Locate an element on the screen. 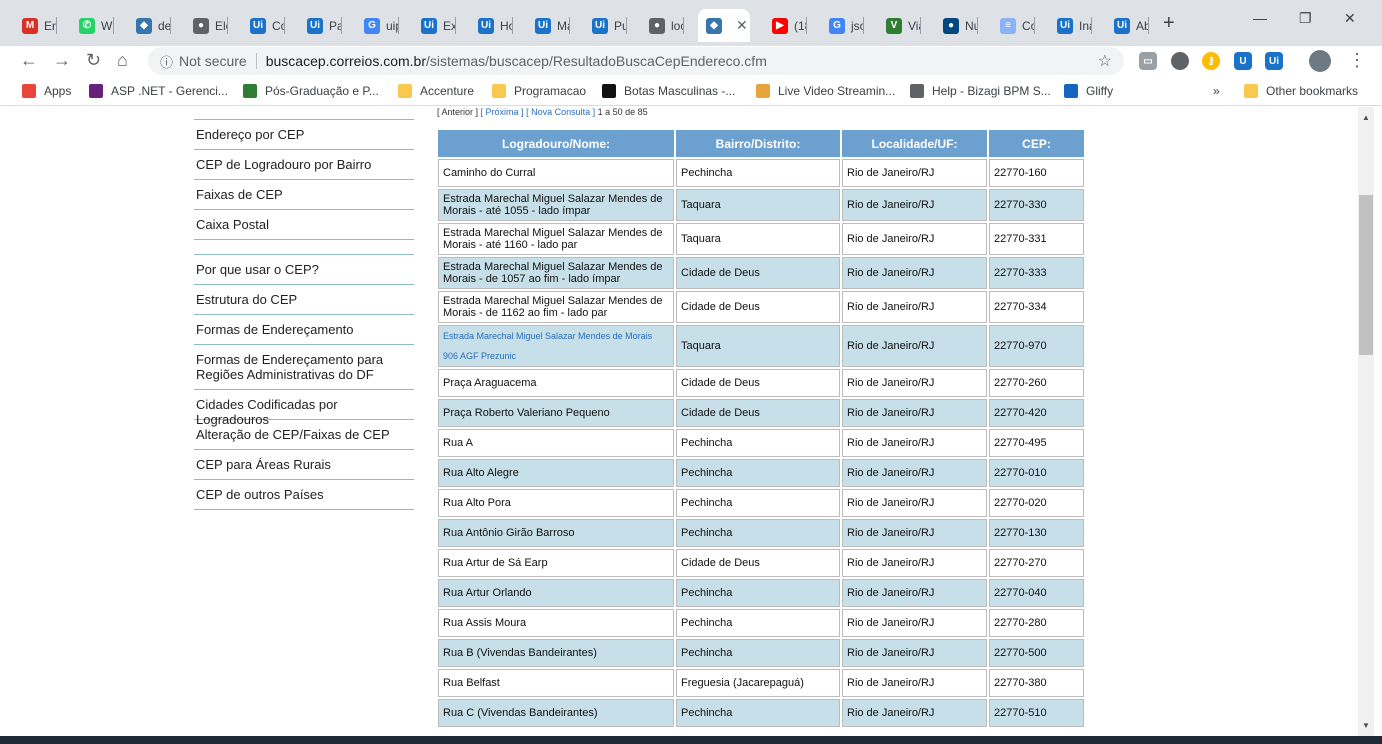 The width and height of the screenshot is (1382, 744). key-extension-icon: ⚷ is located at coordinates (1211, 61).